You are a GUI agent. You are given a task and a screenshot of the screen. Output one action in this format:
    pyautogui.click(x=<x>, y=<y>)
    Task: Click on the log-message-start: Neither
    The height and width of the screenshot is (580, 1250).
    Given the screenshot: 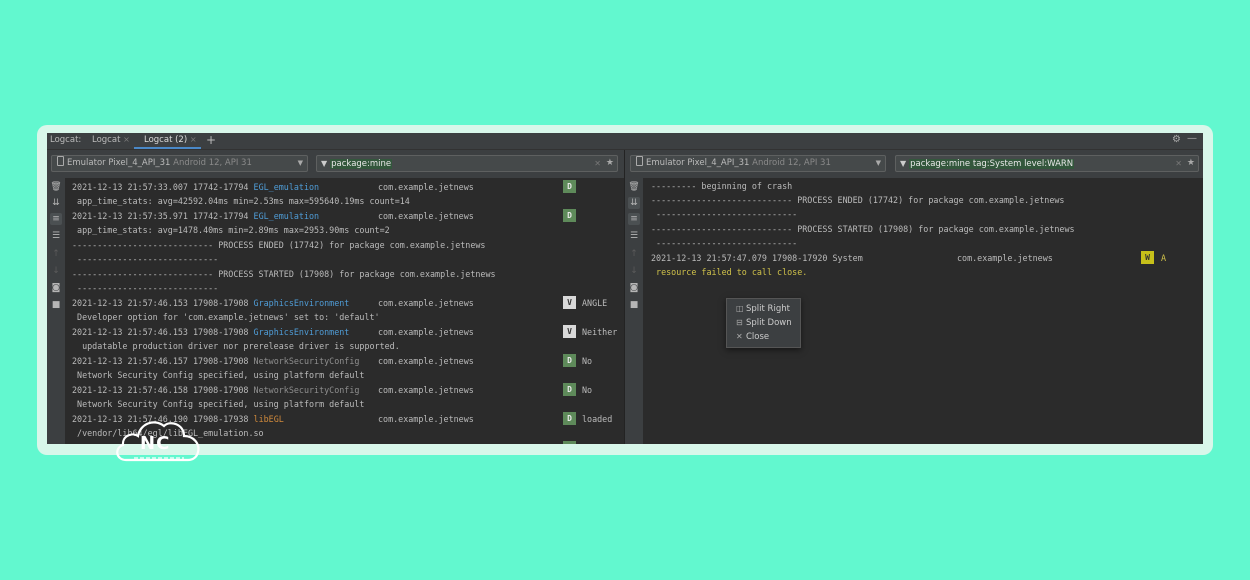 What is the action you would take?
    pyautogui.click(x=600, y=332)
    